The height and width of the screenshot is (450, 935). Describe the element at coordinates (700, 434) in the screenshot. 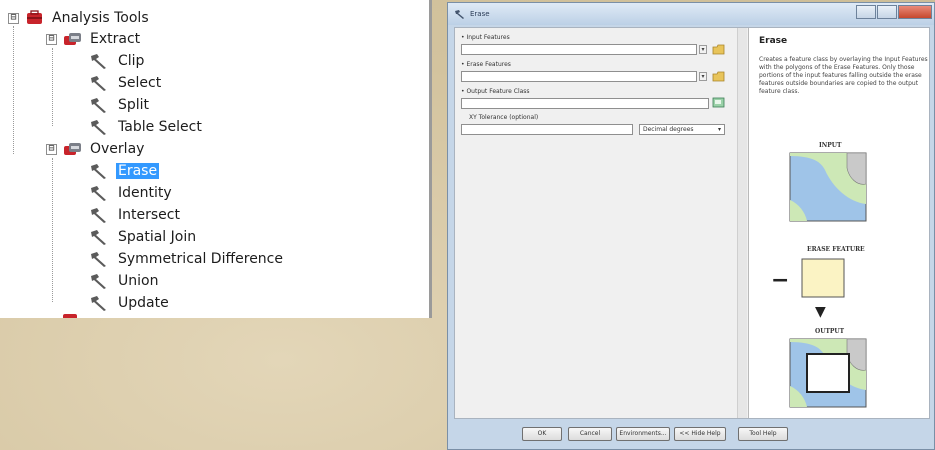

I see `hide-help-button: << Hide Help` at that location.